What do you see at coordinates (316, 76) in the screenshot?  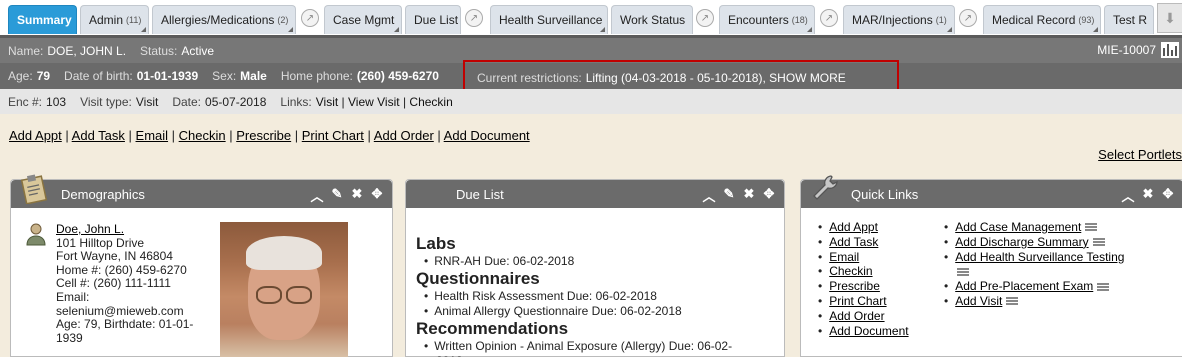 I see `phone-label: Home phone:` at bounding box center [316, 76].